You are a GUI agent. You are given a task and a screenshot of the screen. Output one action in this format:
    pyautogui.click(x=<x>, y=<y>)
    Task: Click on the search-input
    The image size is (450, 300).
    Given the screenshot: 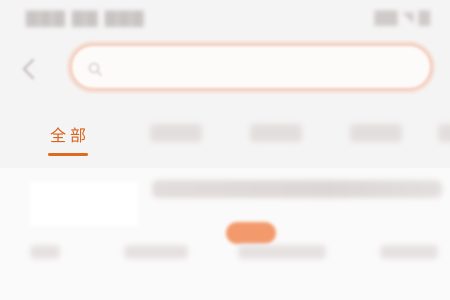 What is the action you would take?
    pyautogui.click(x=260, y=69)
    